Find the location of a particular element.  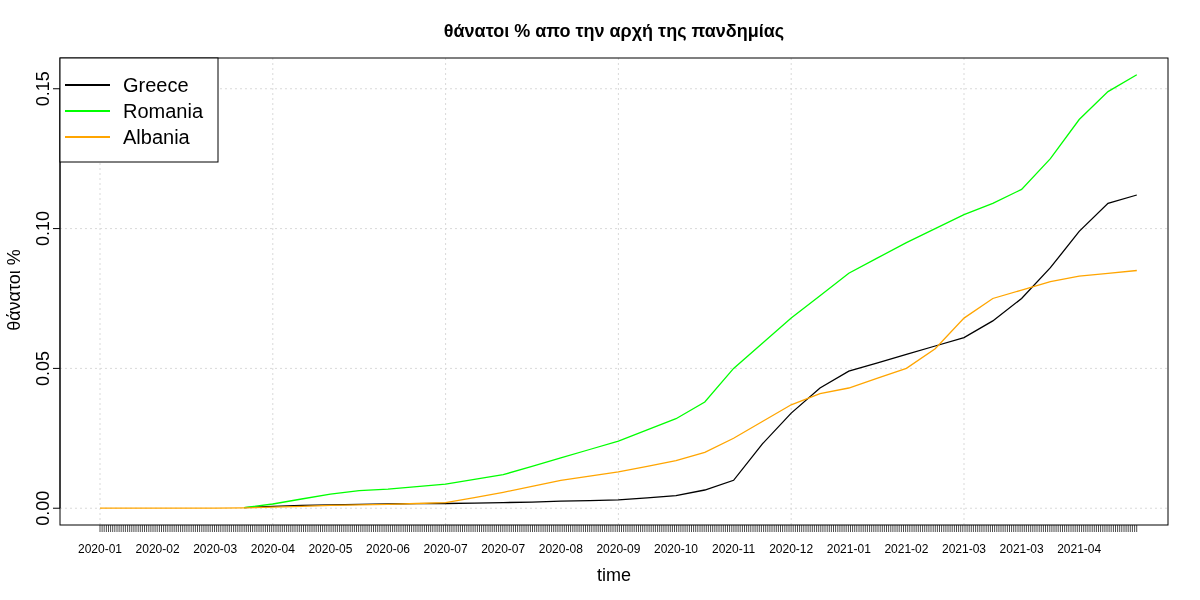

x-tick-label: 2020-04 is located at coordinates (272, 549).